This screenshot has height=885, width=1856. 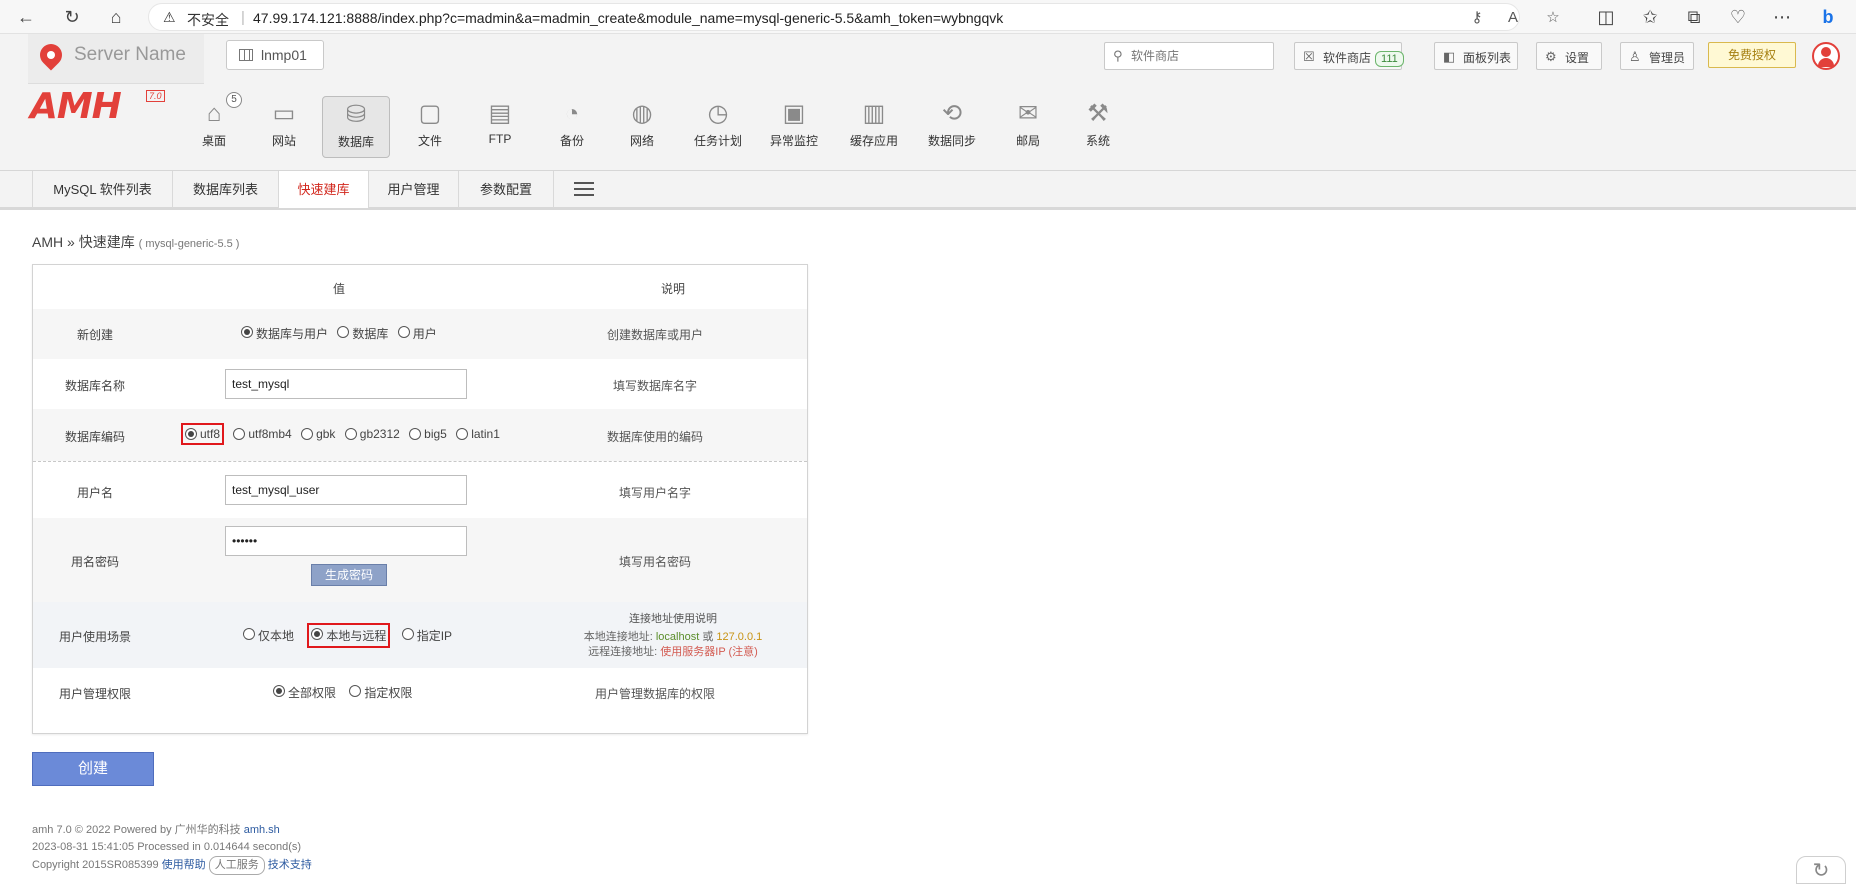 I want to click on local-connection-line: 本地连接地址: localhost 或 127.0.0.1, so click(x=673, y=637).